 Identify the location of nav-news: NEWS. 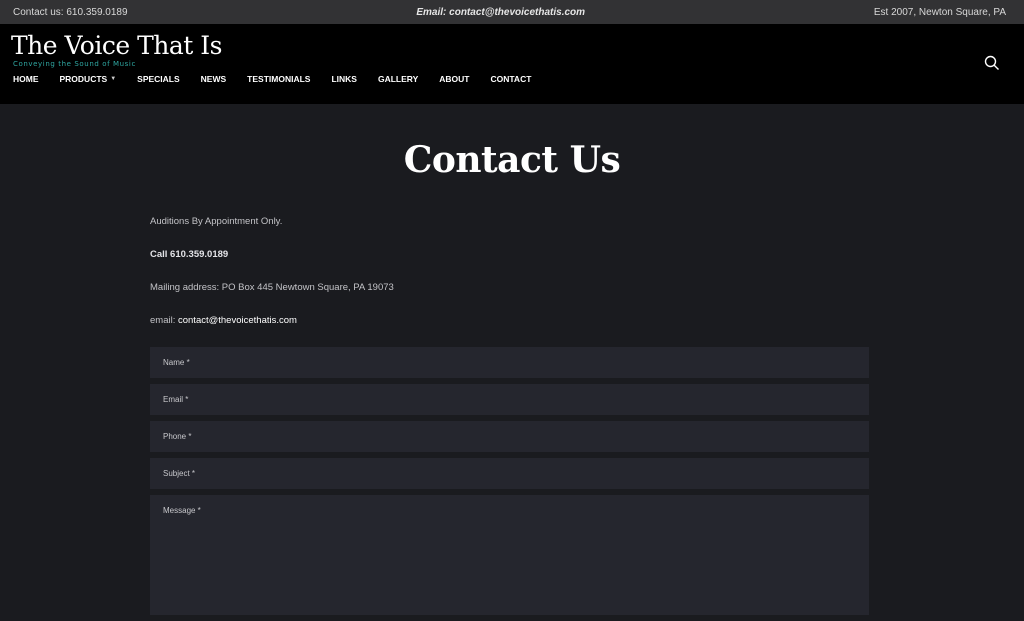
(214, 79).